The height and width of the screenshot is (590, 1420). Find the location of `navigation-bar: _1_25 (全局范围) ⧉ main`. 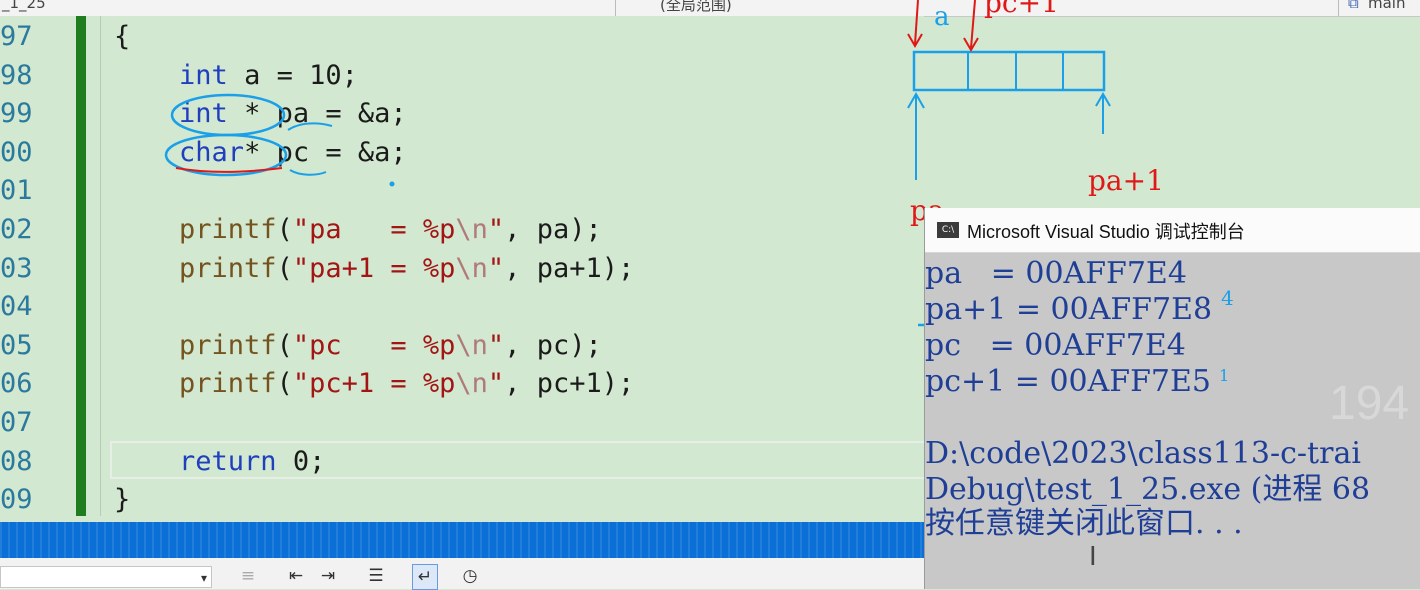

navigation-bar: _1_25 (全局范围) ⧉ main is located at coordinates (710, 8).